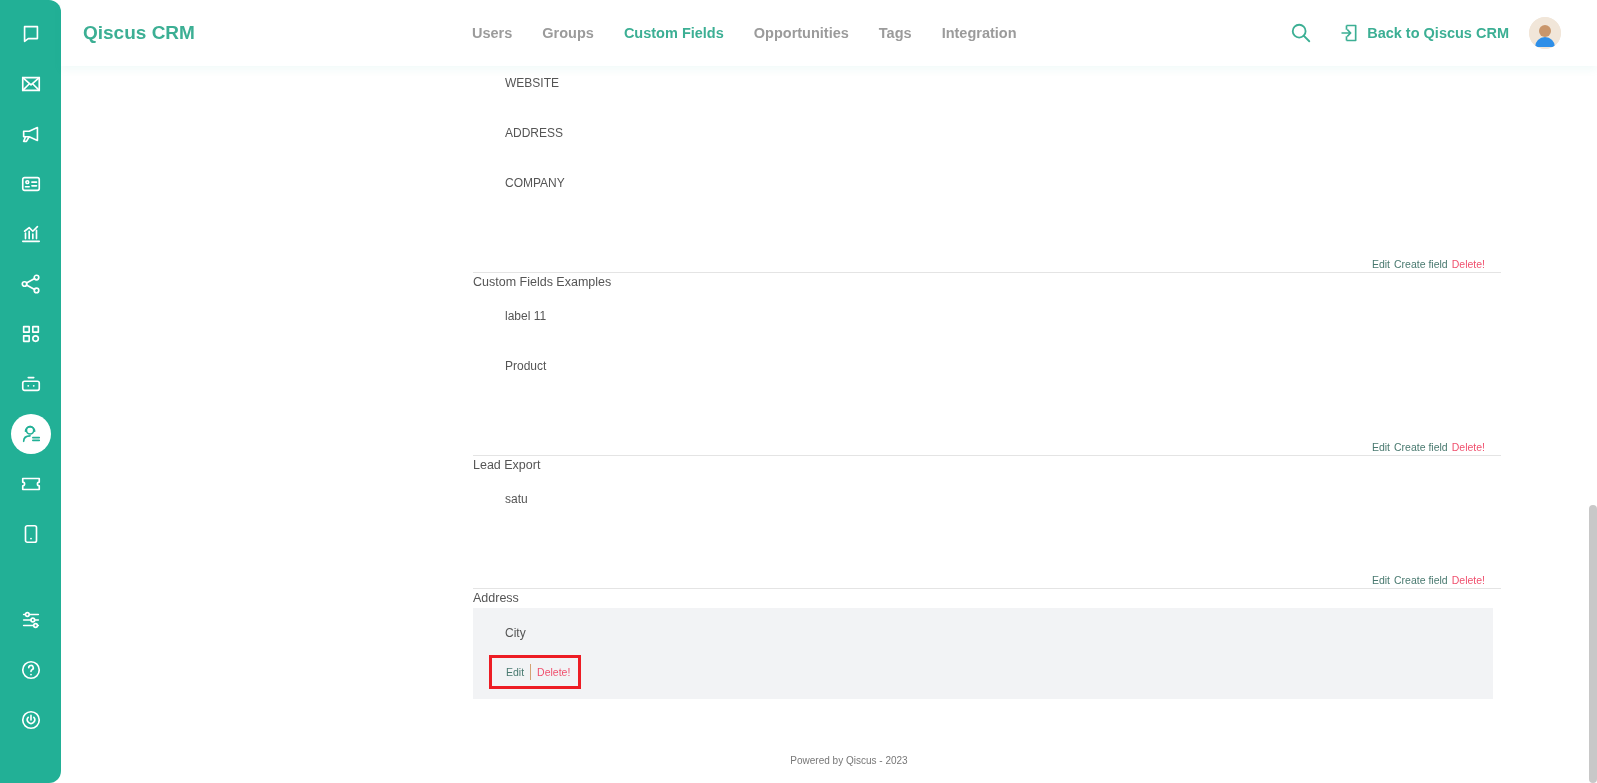 Image resolution: width=1597 pixels, height=783 pixels. What do you see at coordinates (496, 598) in the screenshot?
I see `group-title: Address` at bounding box center [496, 598].